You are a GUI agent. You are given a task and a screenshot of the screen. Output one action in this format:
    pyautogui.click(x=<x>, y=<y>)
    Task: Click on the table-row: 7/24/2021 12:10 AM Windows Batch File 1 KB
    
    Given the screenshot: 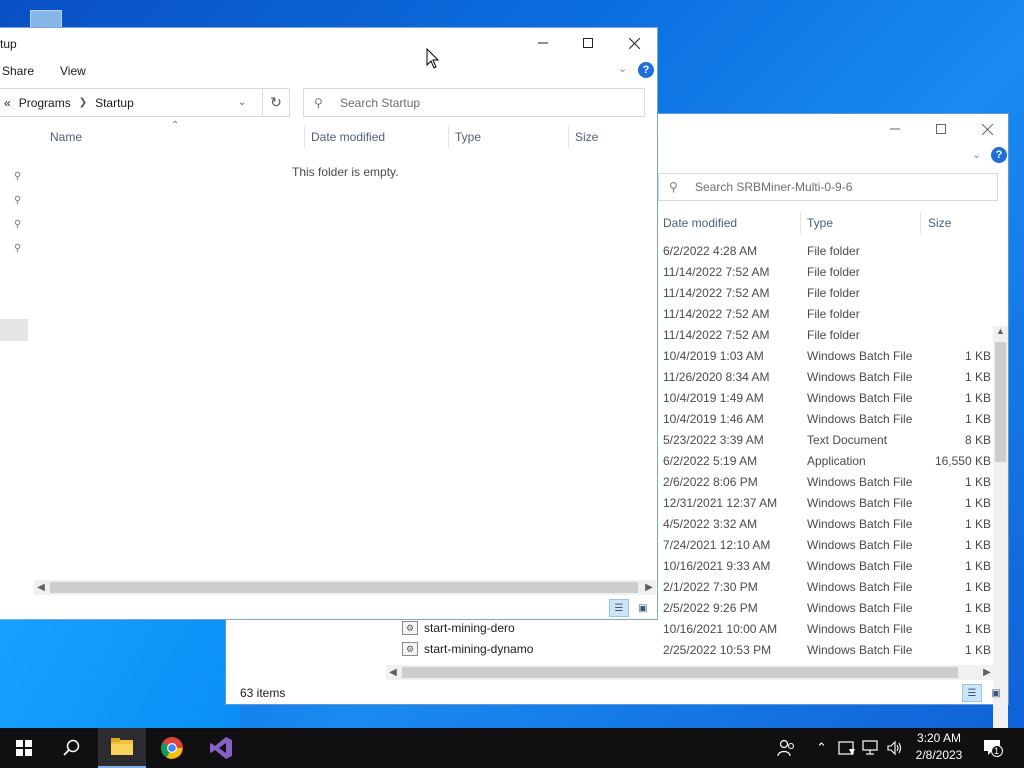 What is the action you would take?
    pyautogui.click(x=833, y=544)
    